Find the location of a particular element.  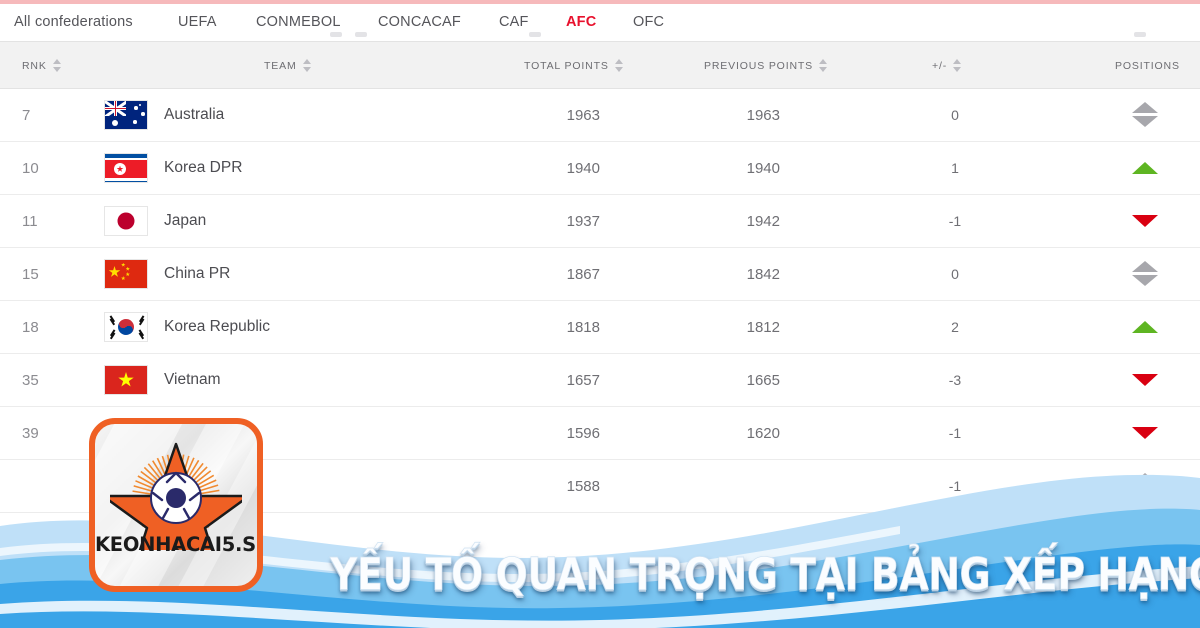

column-header-label: TOTAL POINTS is located at coordinates (566, 65).